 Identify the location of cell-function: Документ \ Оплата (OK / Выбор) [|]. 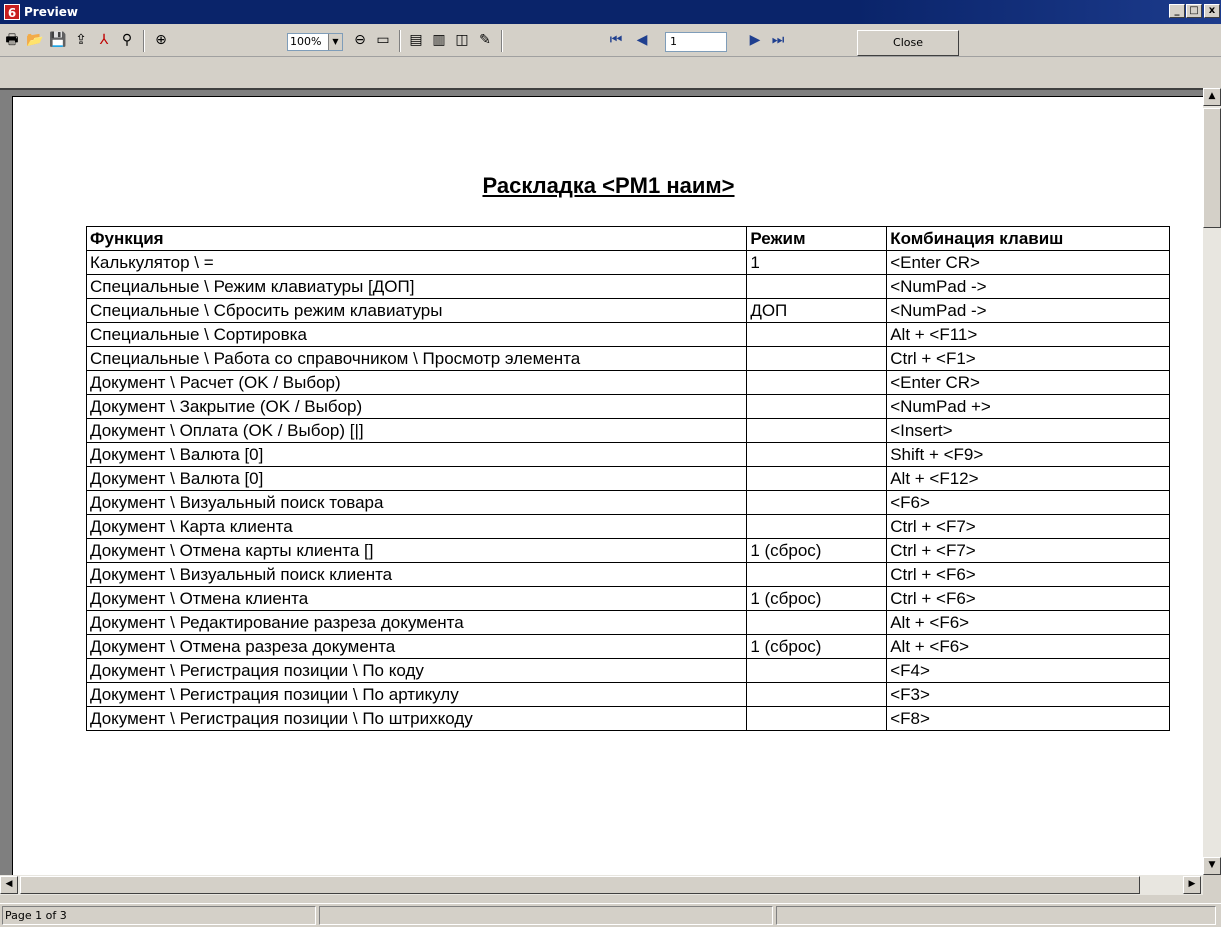
(416, 430).